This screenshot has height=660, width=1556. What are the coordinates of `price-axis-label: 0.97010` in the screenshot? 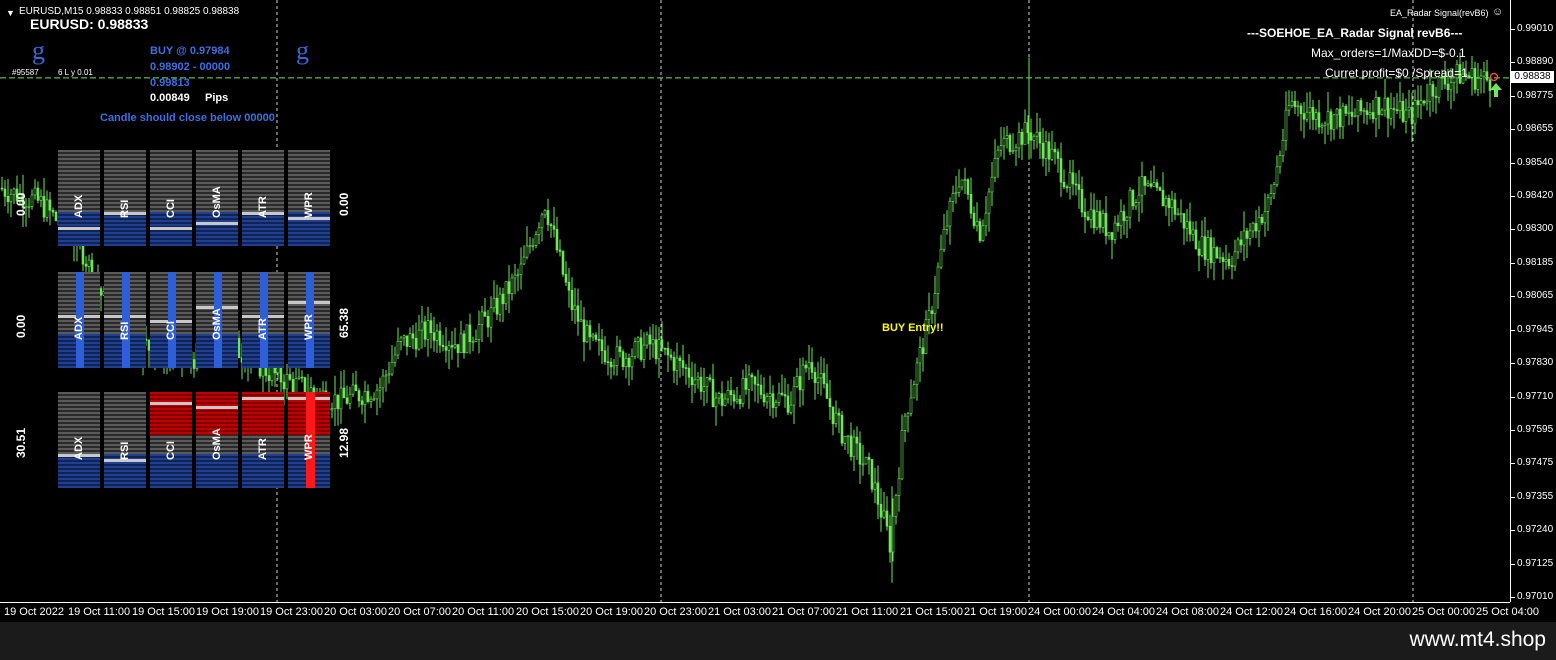 It's located at (1535, 596).